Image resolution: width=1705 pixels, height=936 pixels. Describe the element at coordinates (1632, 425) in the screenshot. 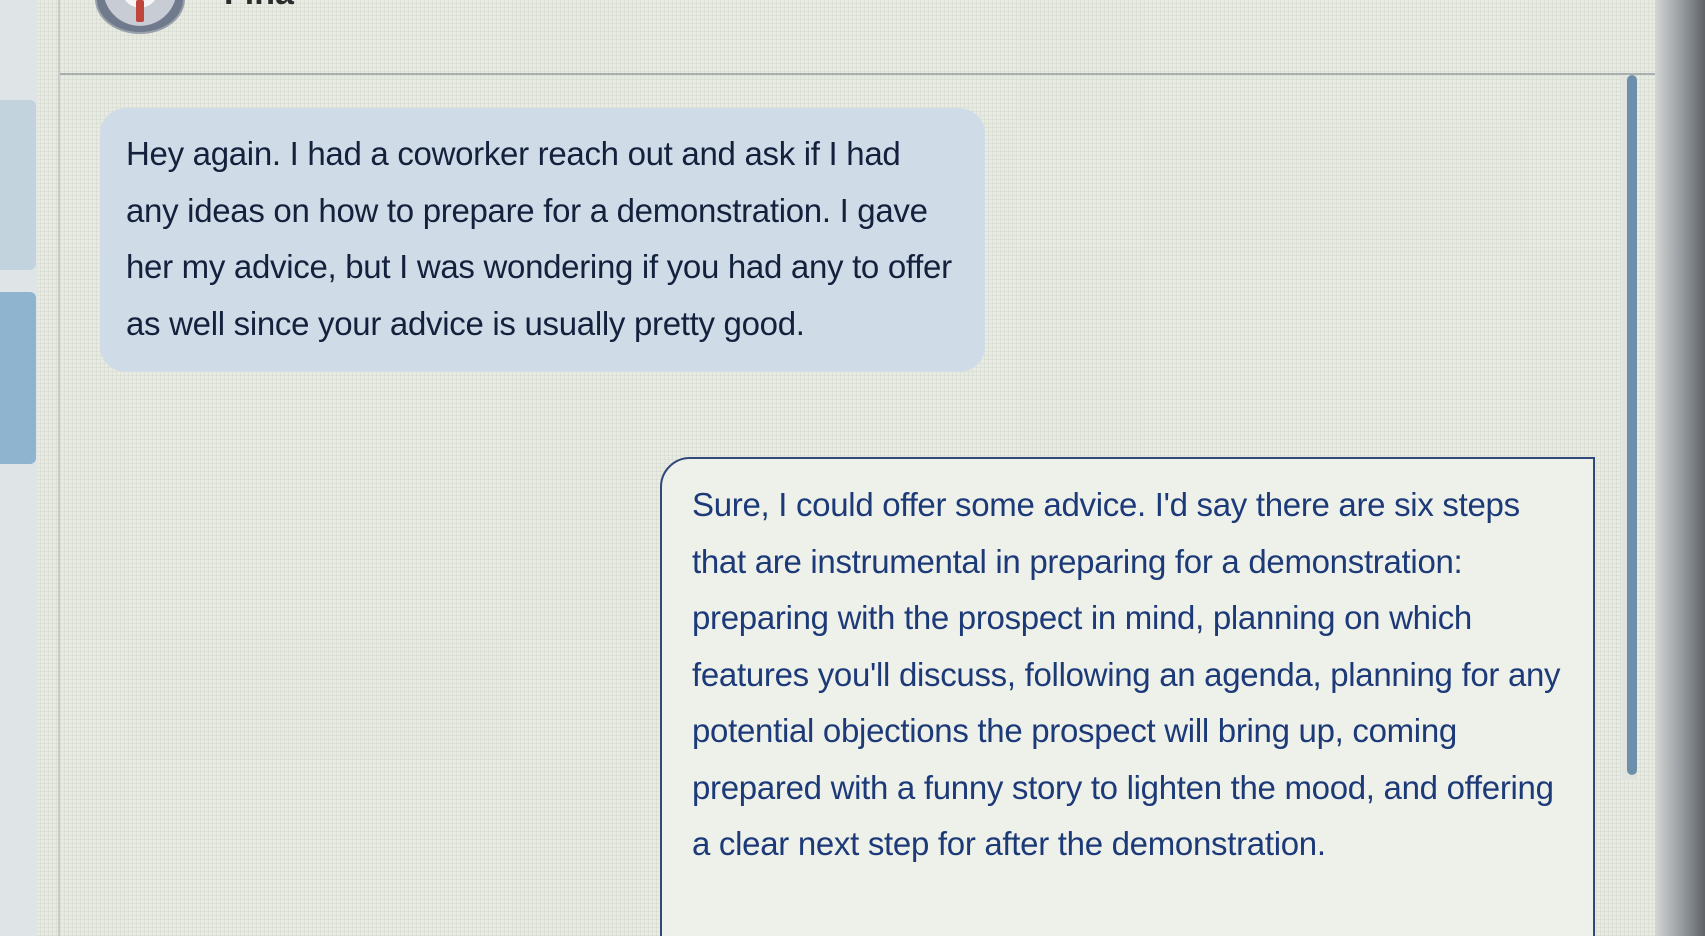

I see `scrollbar-thumb` at that location.